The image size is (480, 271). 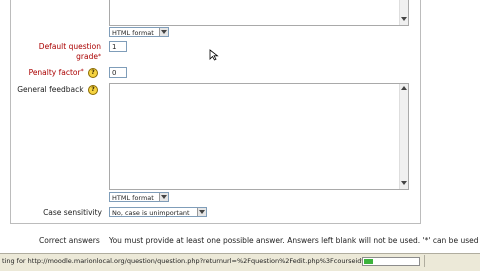 What do you see at coordinates (69, 240) in the screenshot?
I see `correct-answers-label: Correct answers` at bounding box center [69, 240].